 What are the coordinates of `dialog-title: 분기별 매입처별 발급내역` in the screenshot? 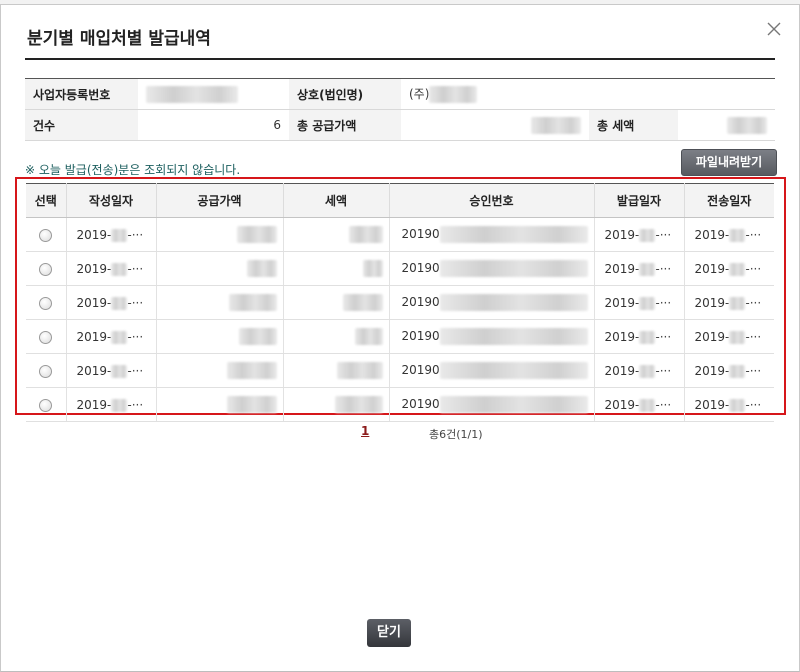 It's located at (119, 39).